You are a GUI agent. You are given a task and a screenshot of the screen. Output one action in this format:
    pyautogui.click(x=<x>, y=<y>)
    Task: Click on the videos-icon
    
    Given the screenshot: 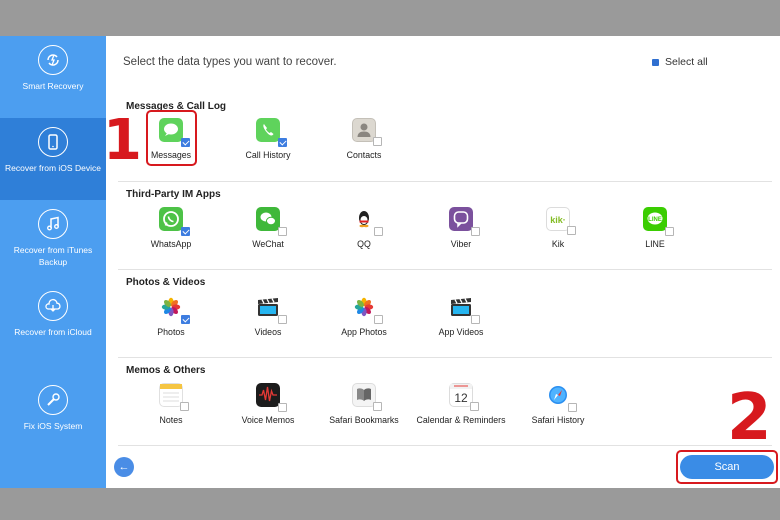 What is the action you would take?
    pyautogui.click(x=271, y=309)
    